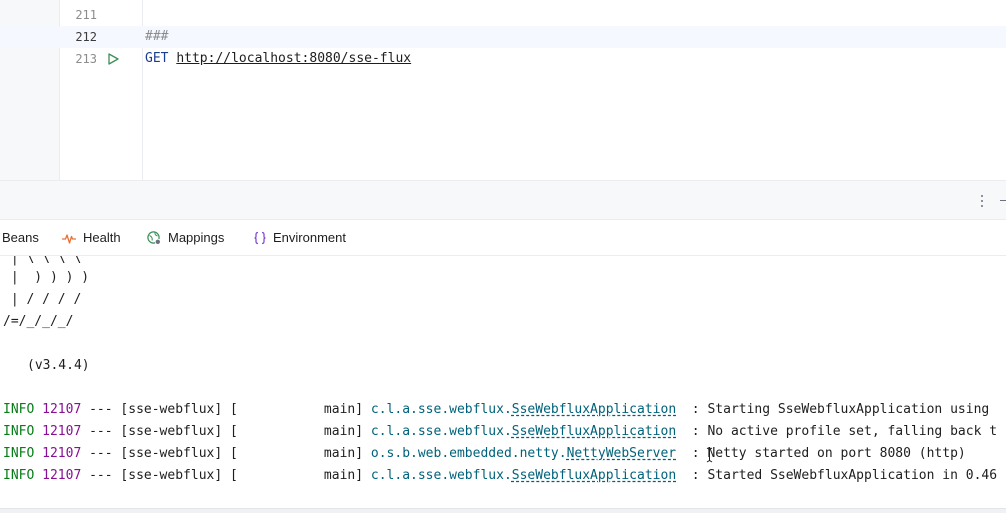  Describe the element at coordinates (982, 201) in the screenshot. I see `more-options-icon` at that location.